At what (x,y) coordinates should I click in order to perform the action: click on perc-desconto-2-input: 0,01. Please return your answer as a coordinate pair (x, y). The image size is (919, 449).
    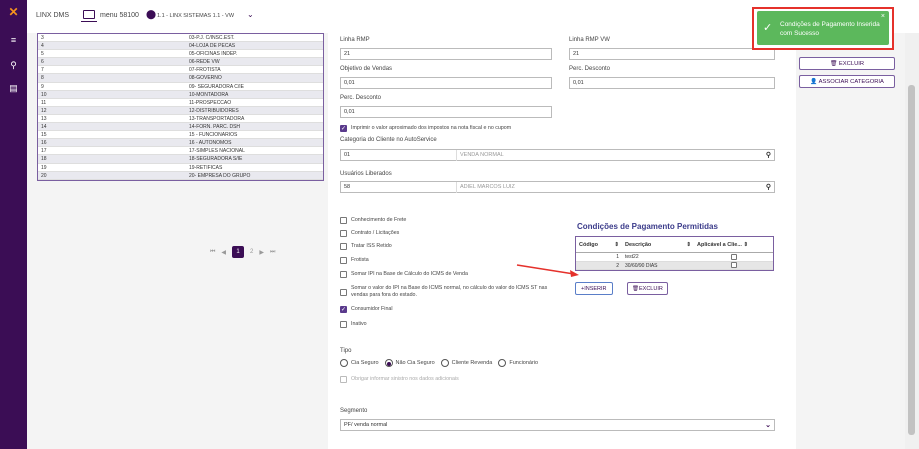
    Looking at the image, I should click on (446, 112).